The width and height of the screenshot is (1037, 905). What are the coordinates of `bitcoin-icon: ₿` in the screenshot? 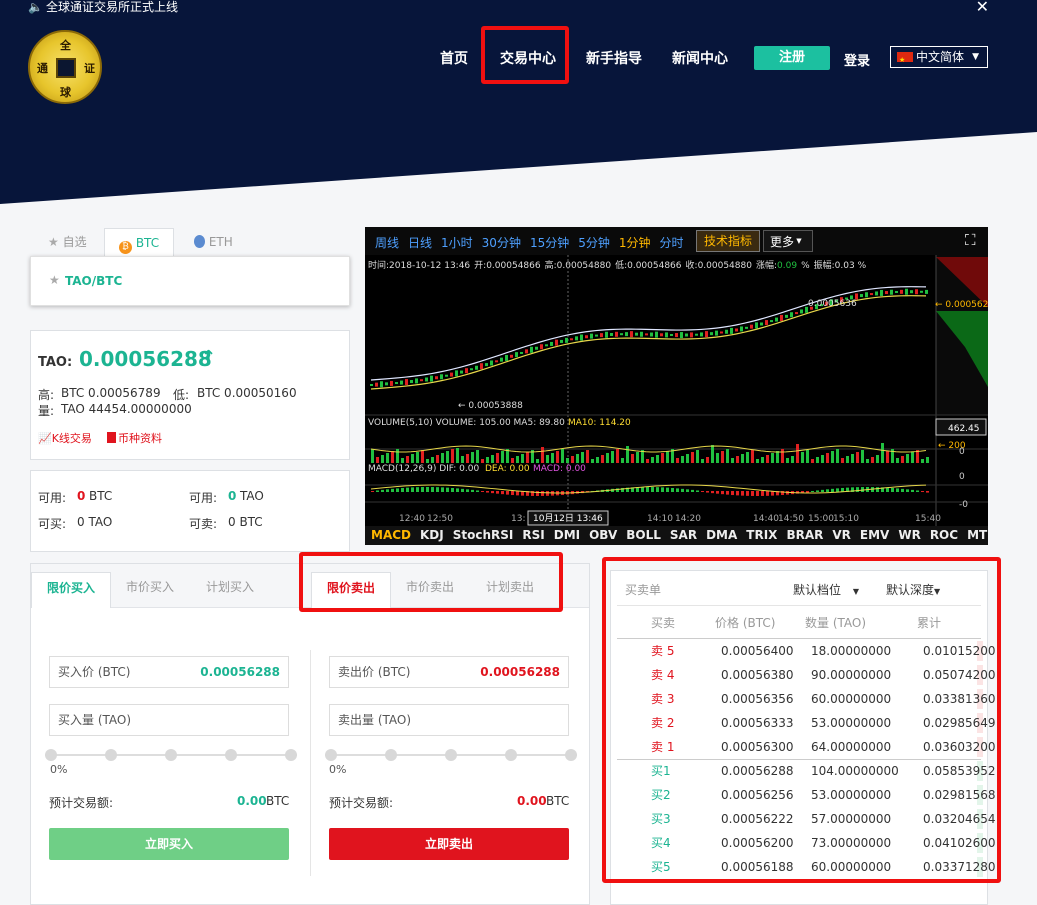 It's located at (125, 247).